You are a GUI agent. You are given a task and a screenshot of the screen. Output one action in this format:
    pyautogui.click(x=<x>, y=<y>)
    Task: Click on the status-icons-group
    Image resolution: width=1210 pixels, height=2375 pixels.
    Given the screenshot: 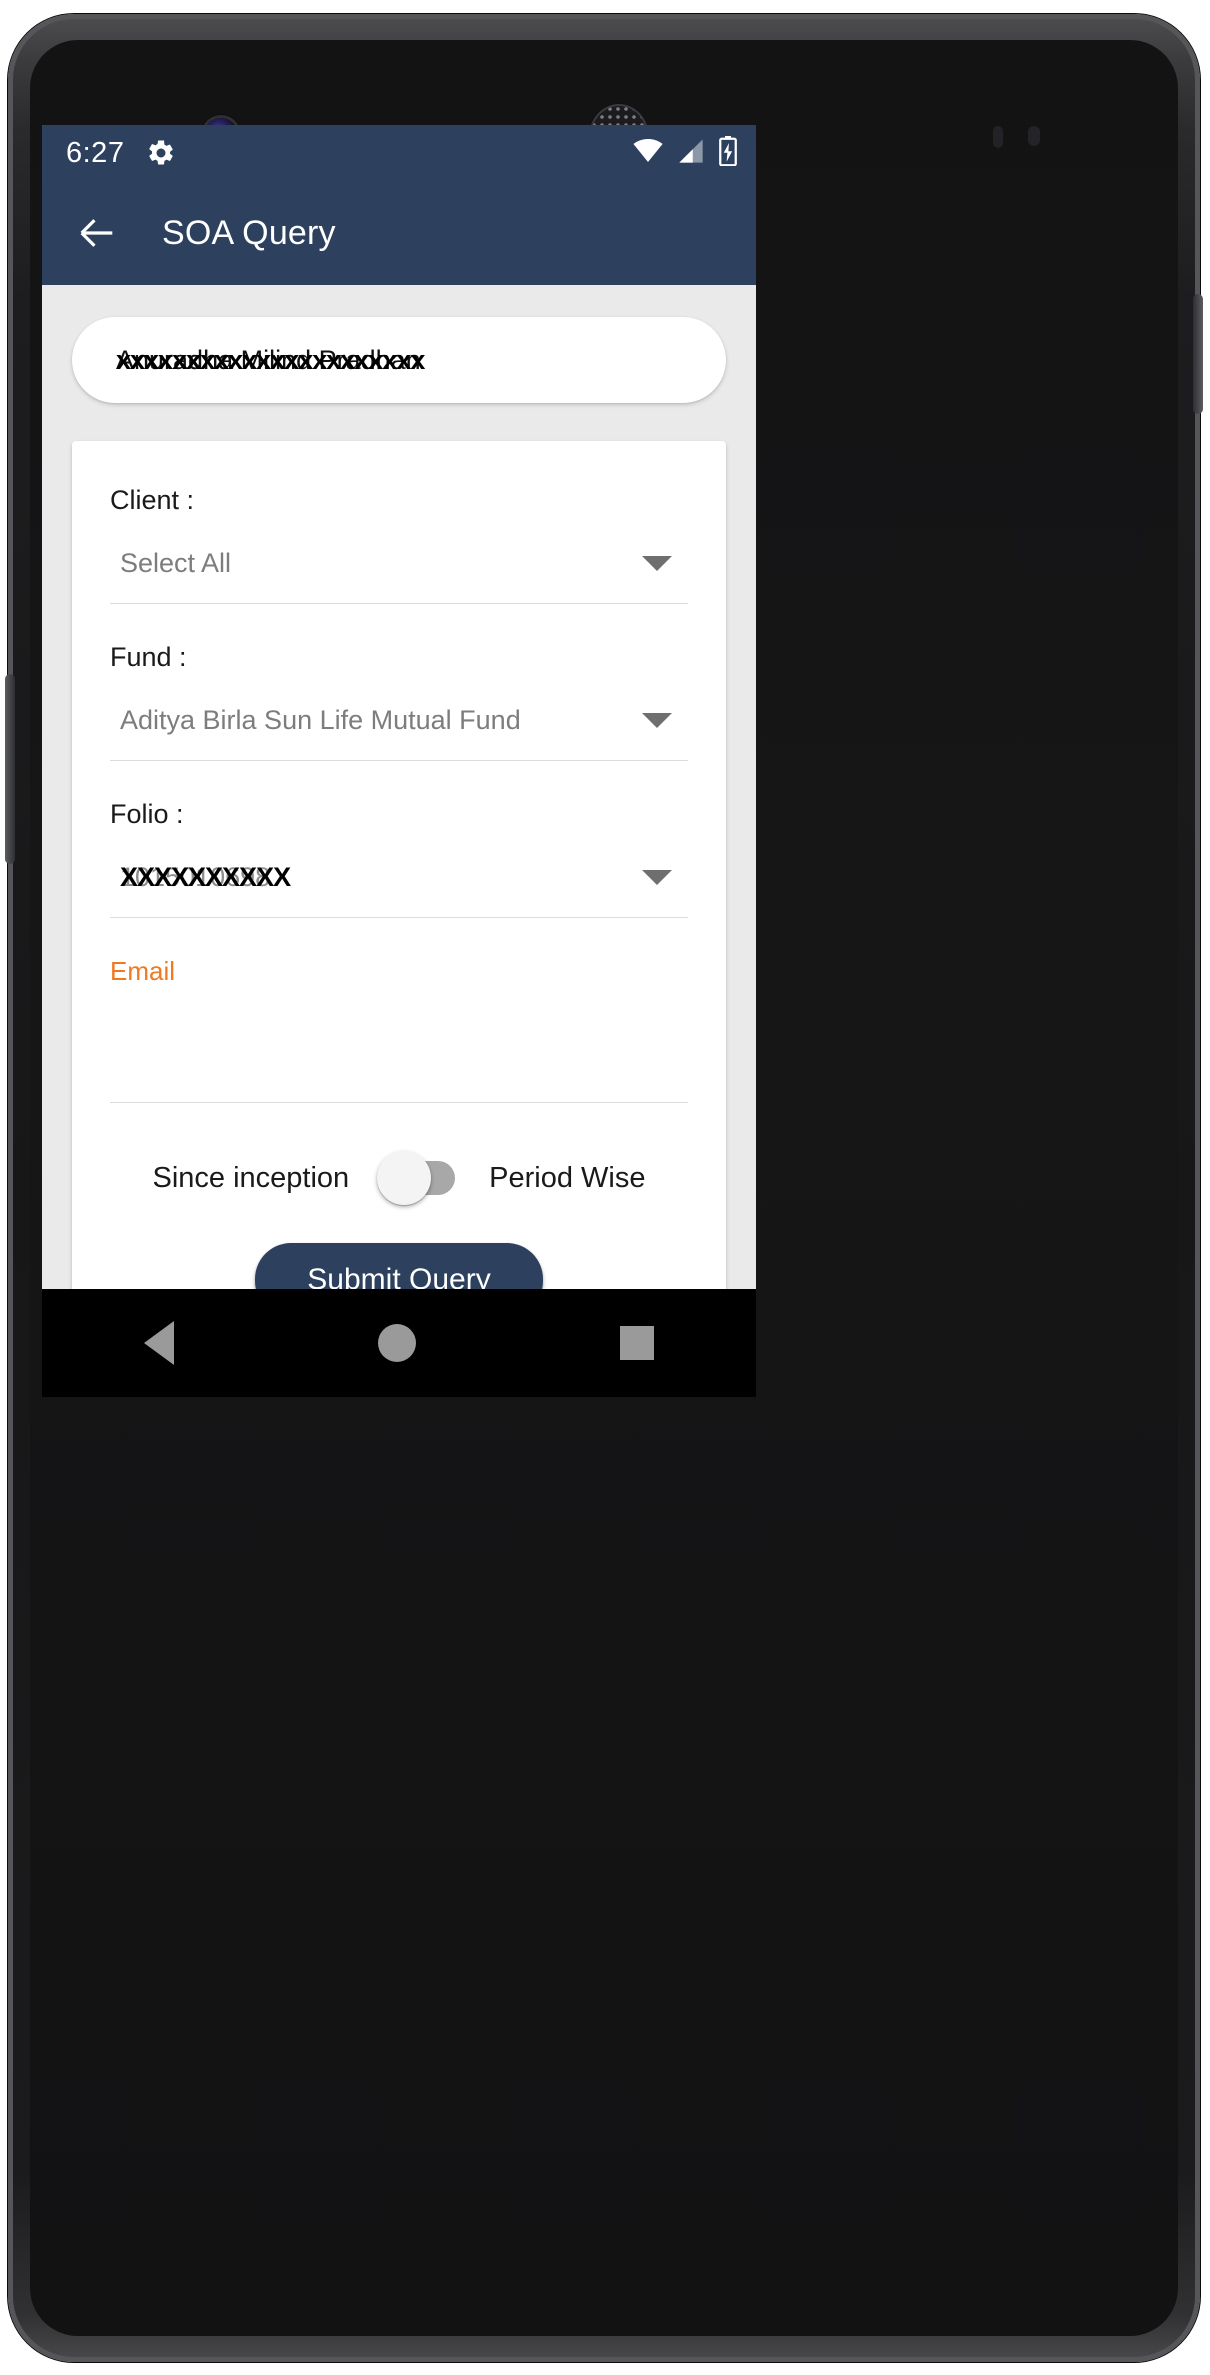 What is the action you would take?
    pyautogui.click(x=685, y=153)
    